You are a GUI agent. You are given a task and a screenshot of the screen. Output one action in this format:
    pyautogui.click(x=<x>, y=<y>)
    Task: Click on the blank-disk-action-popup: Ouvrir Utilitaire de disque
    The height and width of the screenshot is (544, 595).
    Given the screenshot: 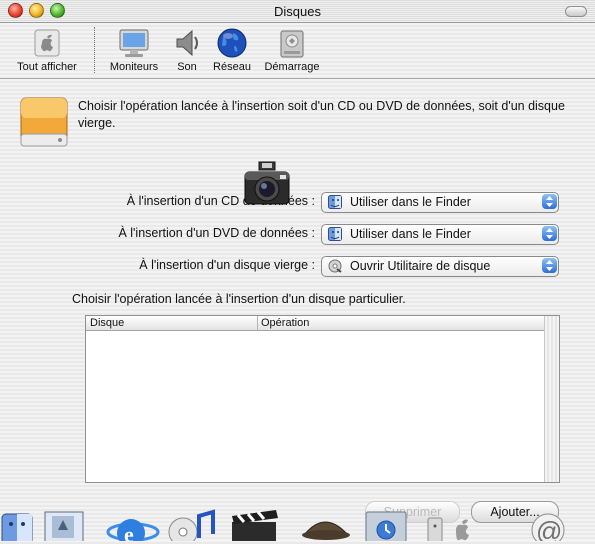 What is the action you would take?
    pyautogui.click(x=440, y=266)
    